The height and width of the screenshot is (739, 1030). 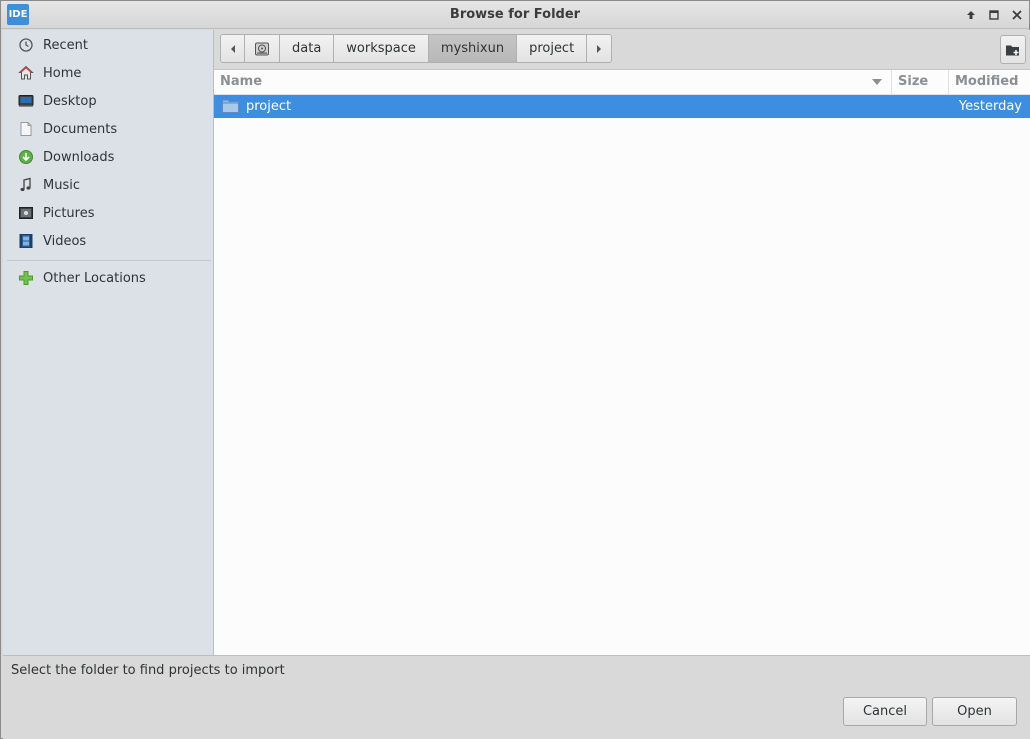 What do you see at coordinates (989, 82) in the screenshot?
I see `column-modified: Modified` at bounding box center [989, 82].